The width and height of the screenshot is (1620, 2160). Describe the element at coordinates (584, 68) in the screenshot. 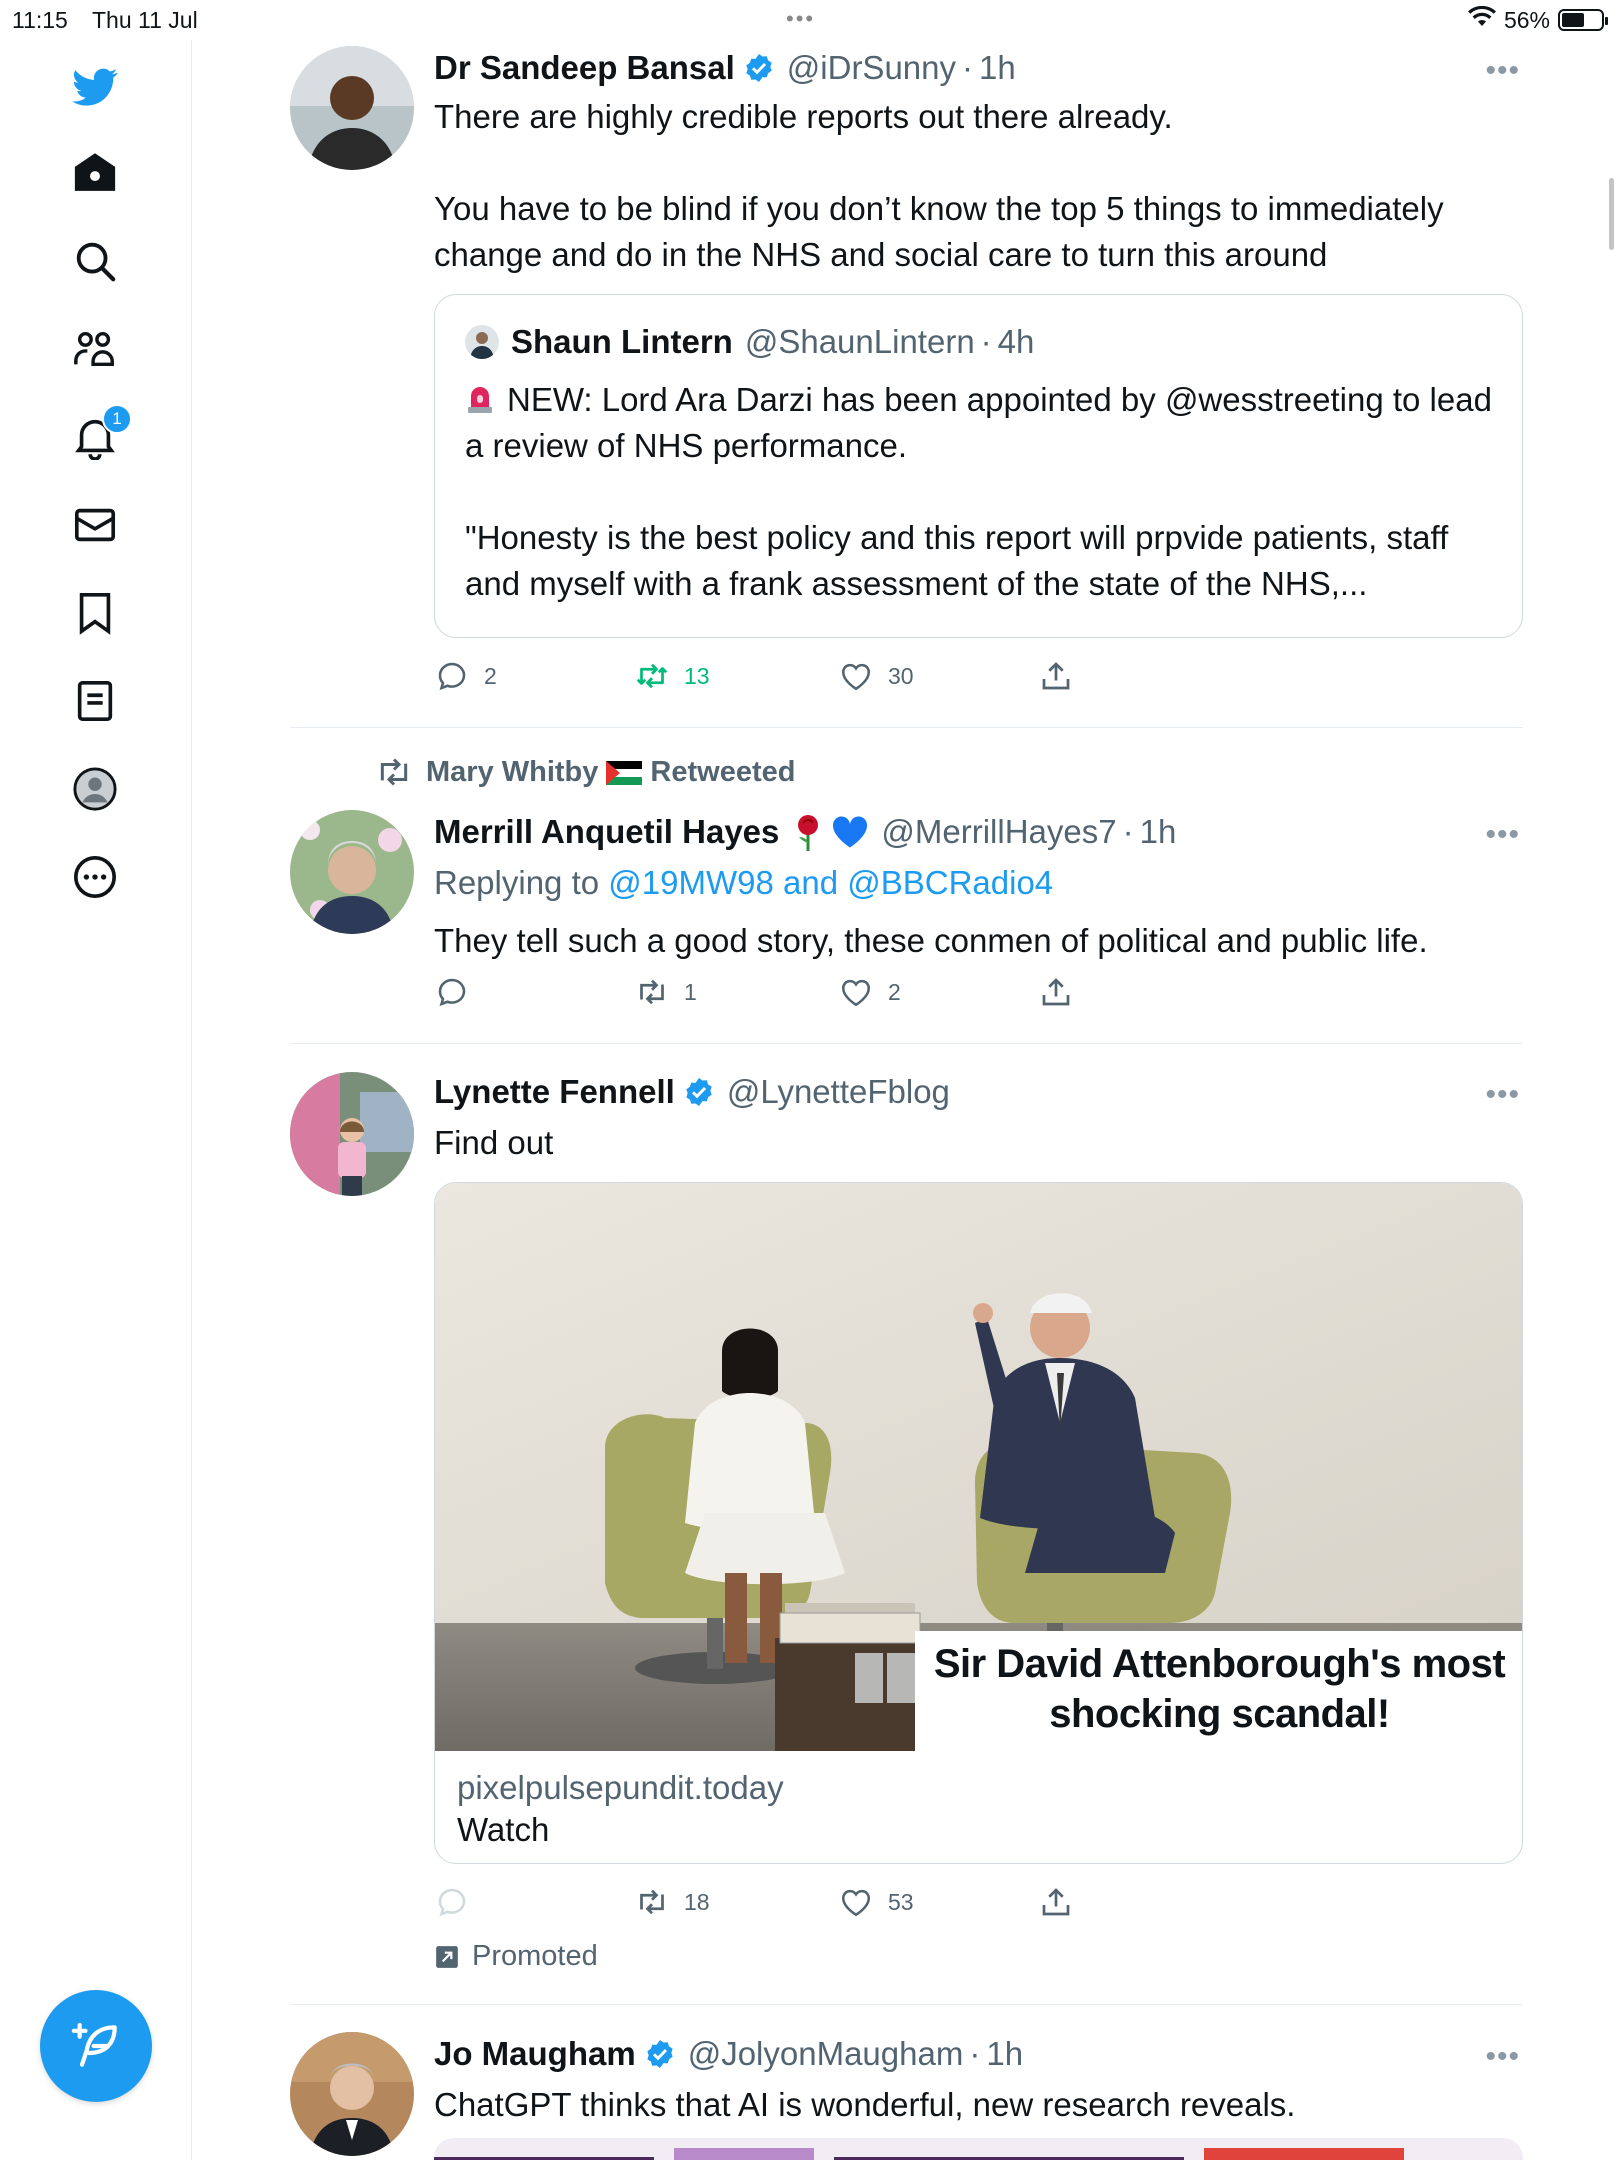

I see `author-name: Dr Sandeep Bansal` at that location.